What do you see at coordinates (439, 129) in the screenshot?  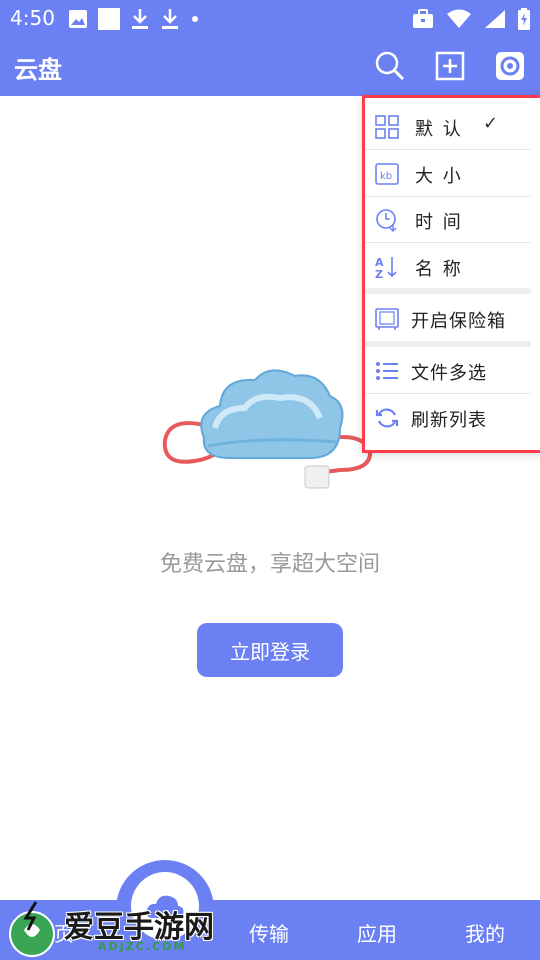 I see `menu-item-label: 默 认` at bounding box center [439, 129].